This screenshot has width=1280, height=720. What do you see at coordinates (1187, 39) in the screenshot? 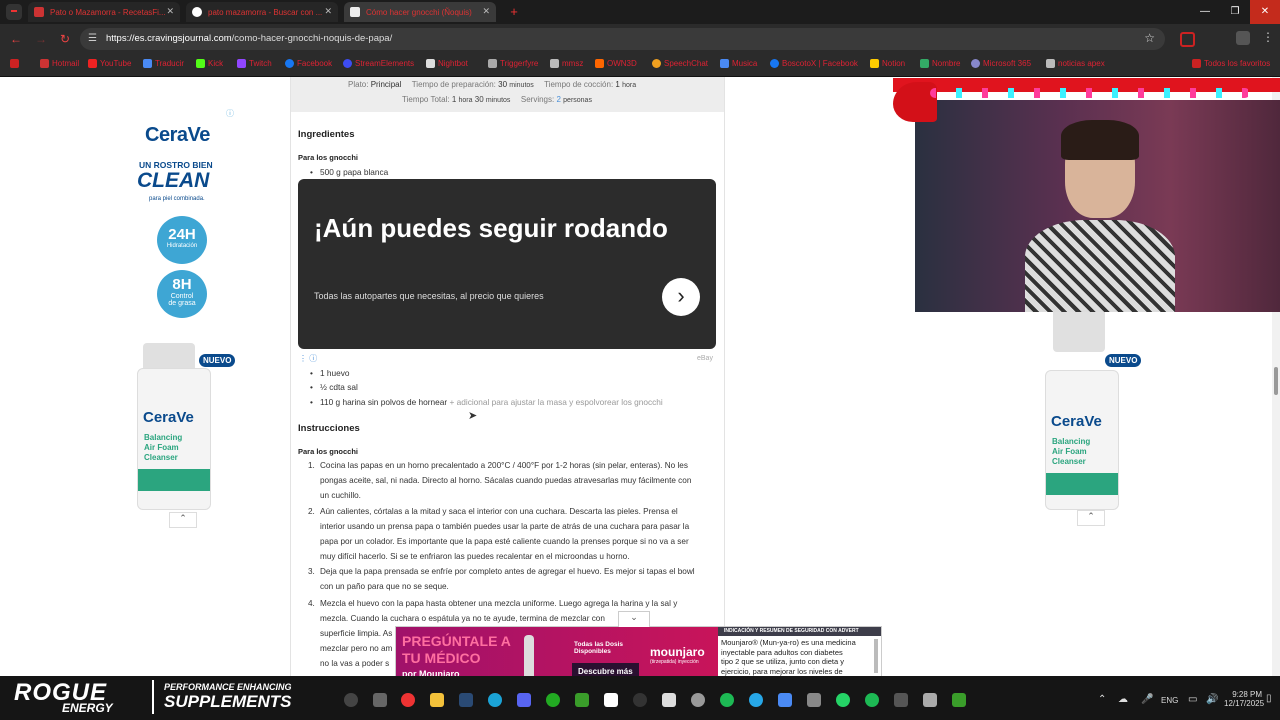
I see `extension-icon` at bounding box center [1187, 39].